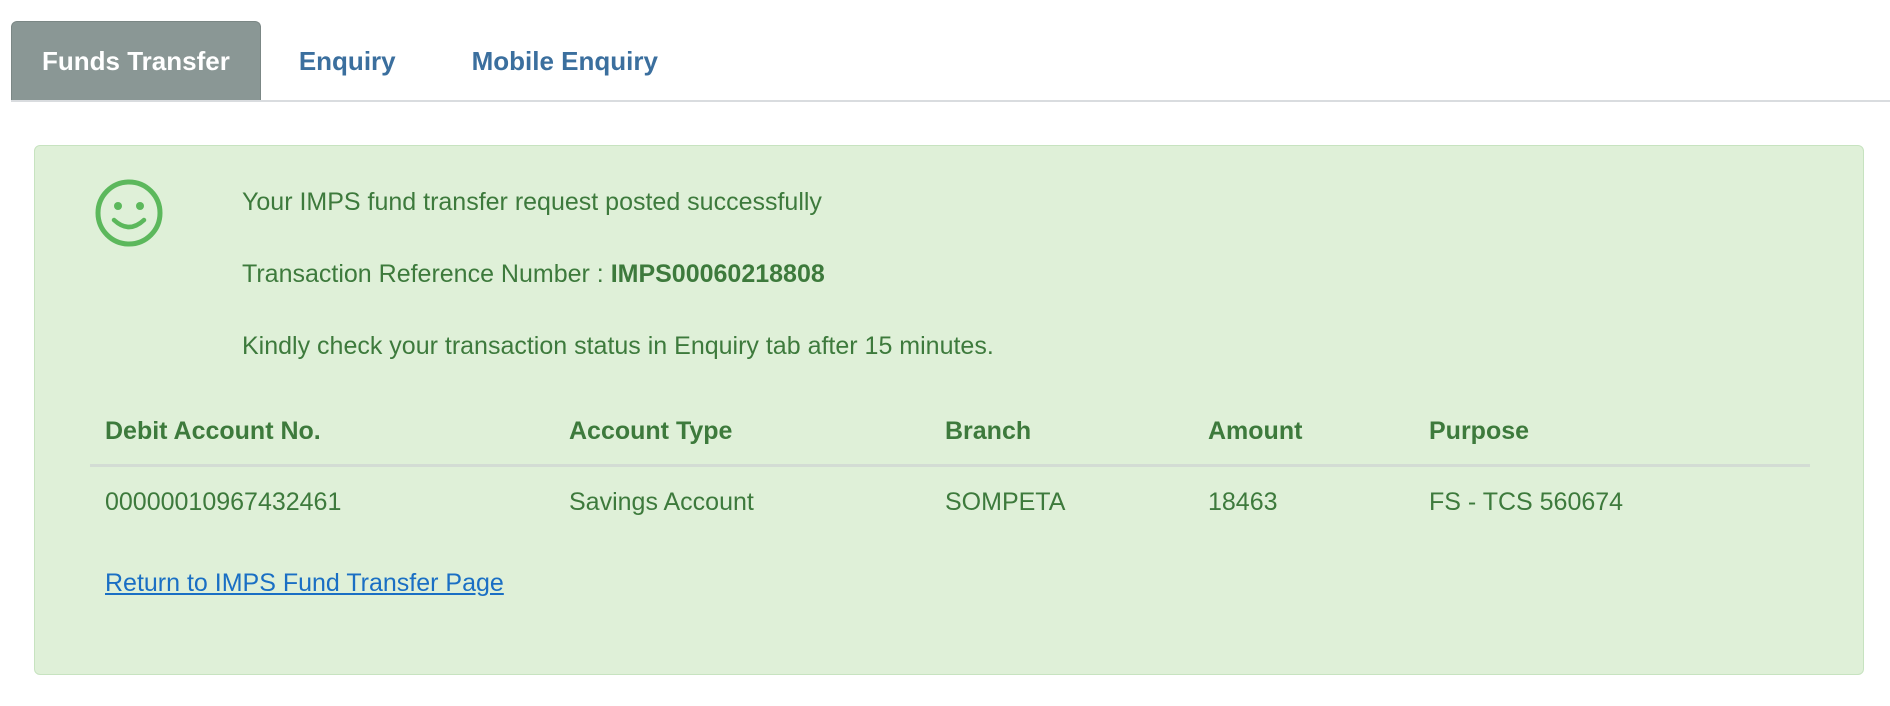 Image resolution: width=1890 pixels, height=706 pixels. I want to click on cell-account-type: Savings Account, so click(661, 502).